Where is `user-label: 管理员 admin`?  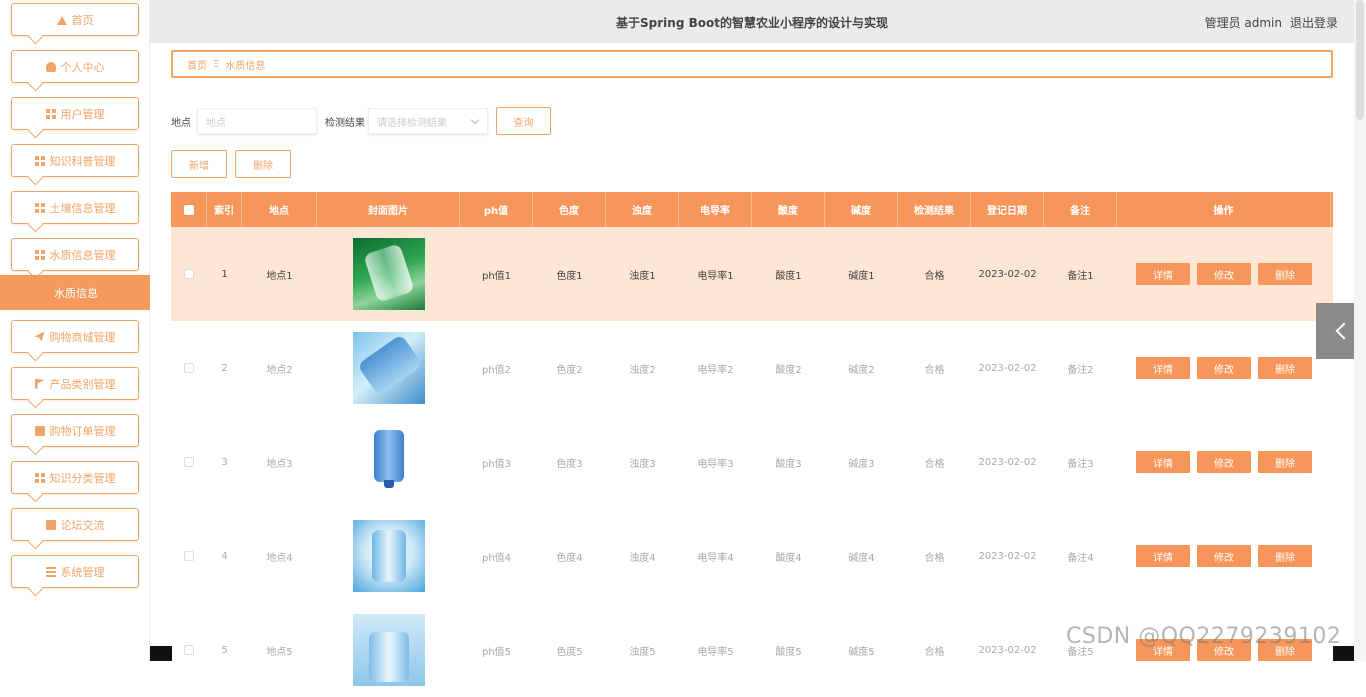
user-label: 管理员 admin is located at coordinates (1243, 23).